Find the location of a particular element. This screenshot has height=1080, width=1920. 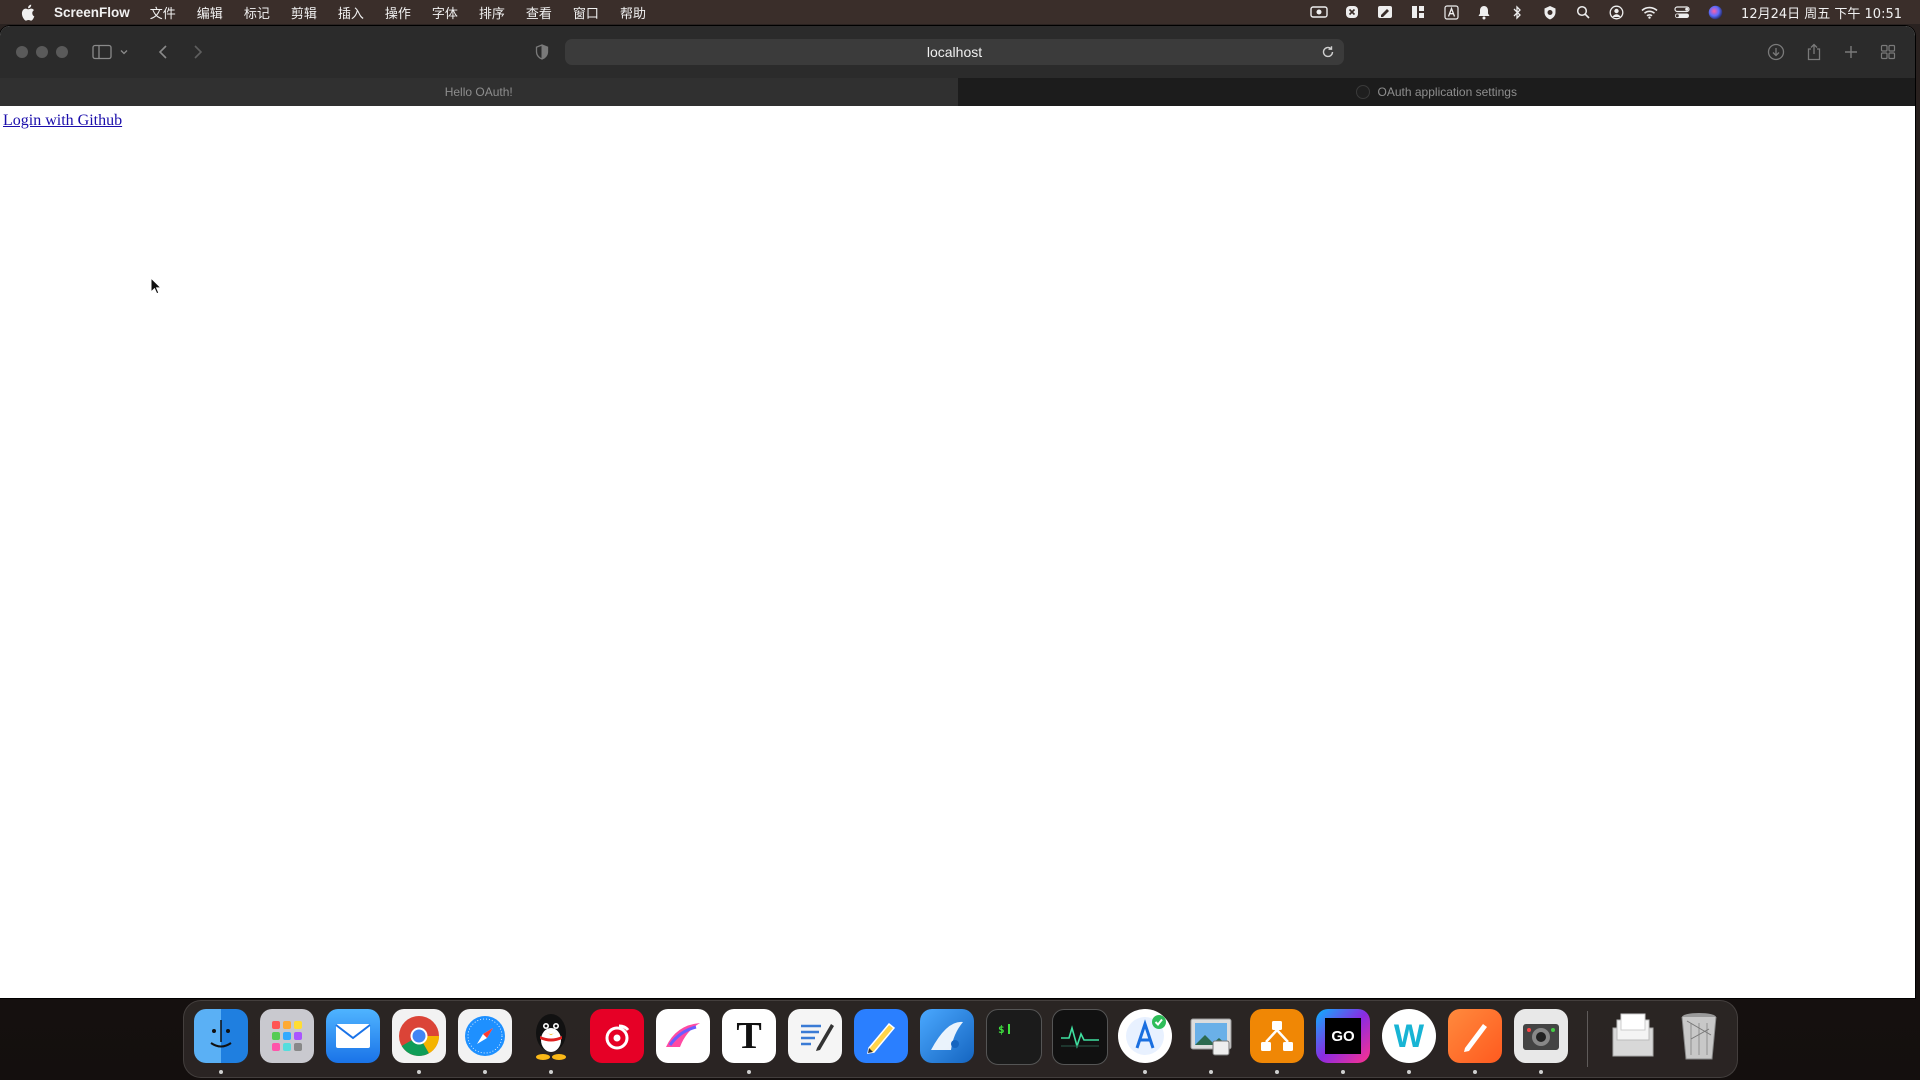

tab-hello-oauth: Hello OAuth! is located at coordinates (479, 92).